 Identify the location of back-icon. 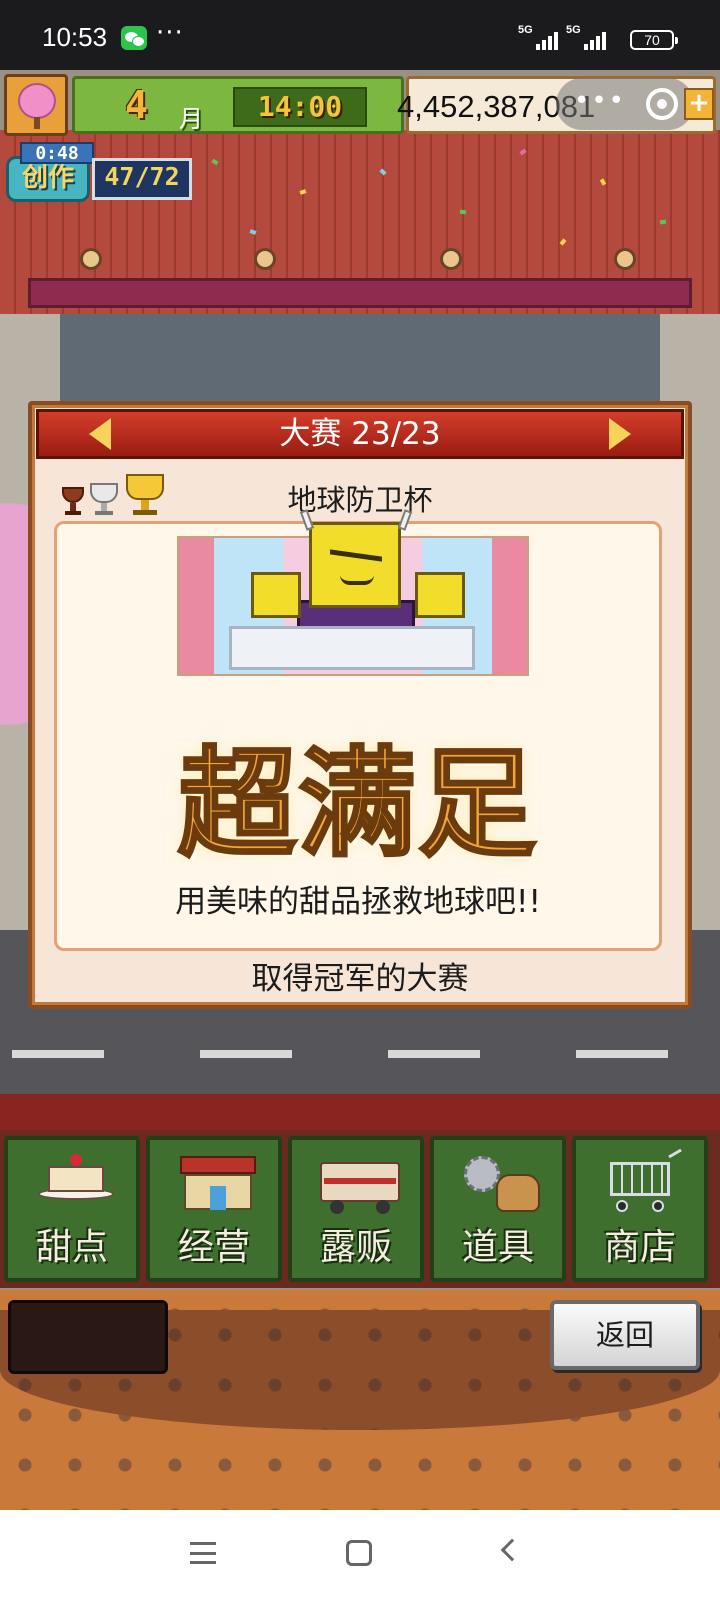
(512, 1550).